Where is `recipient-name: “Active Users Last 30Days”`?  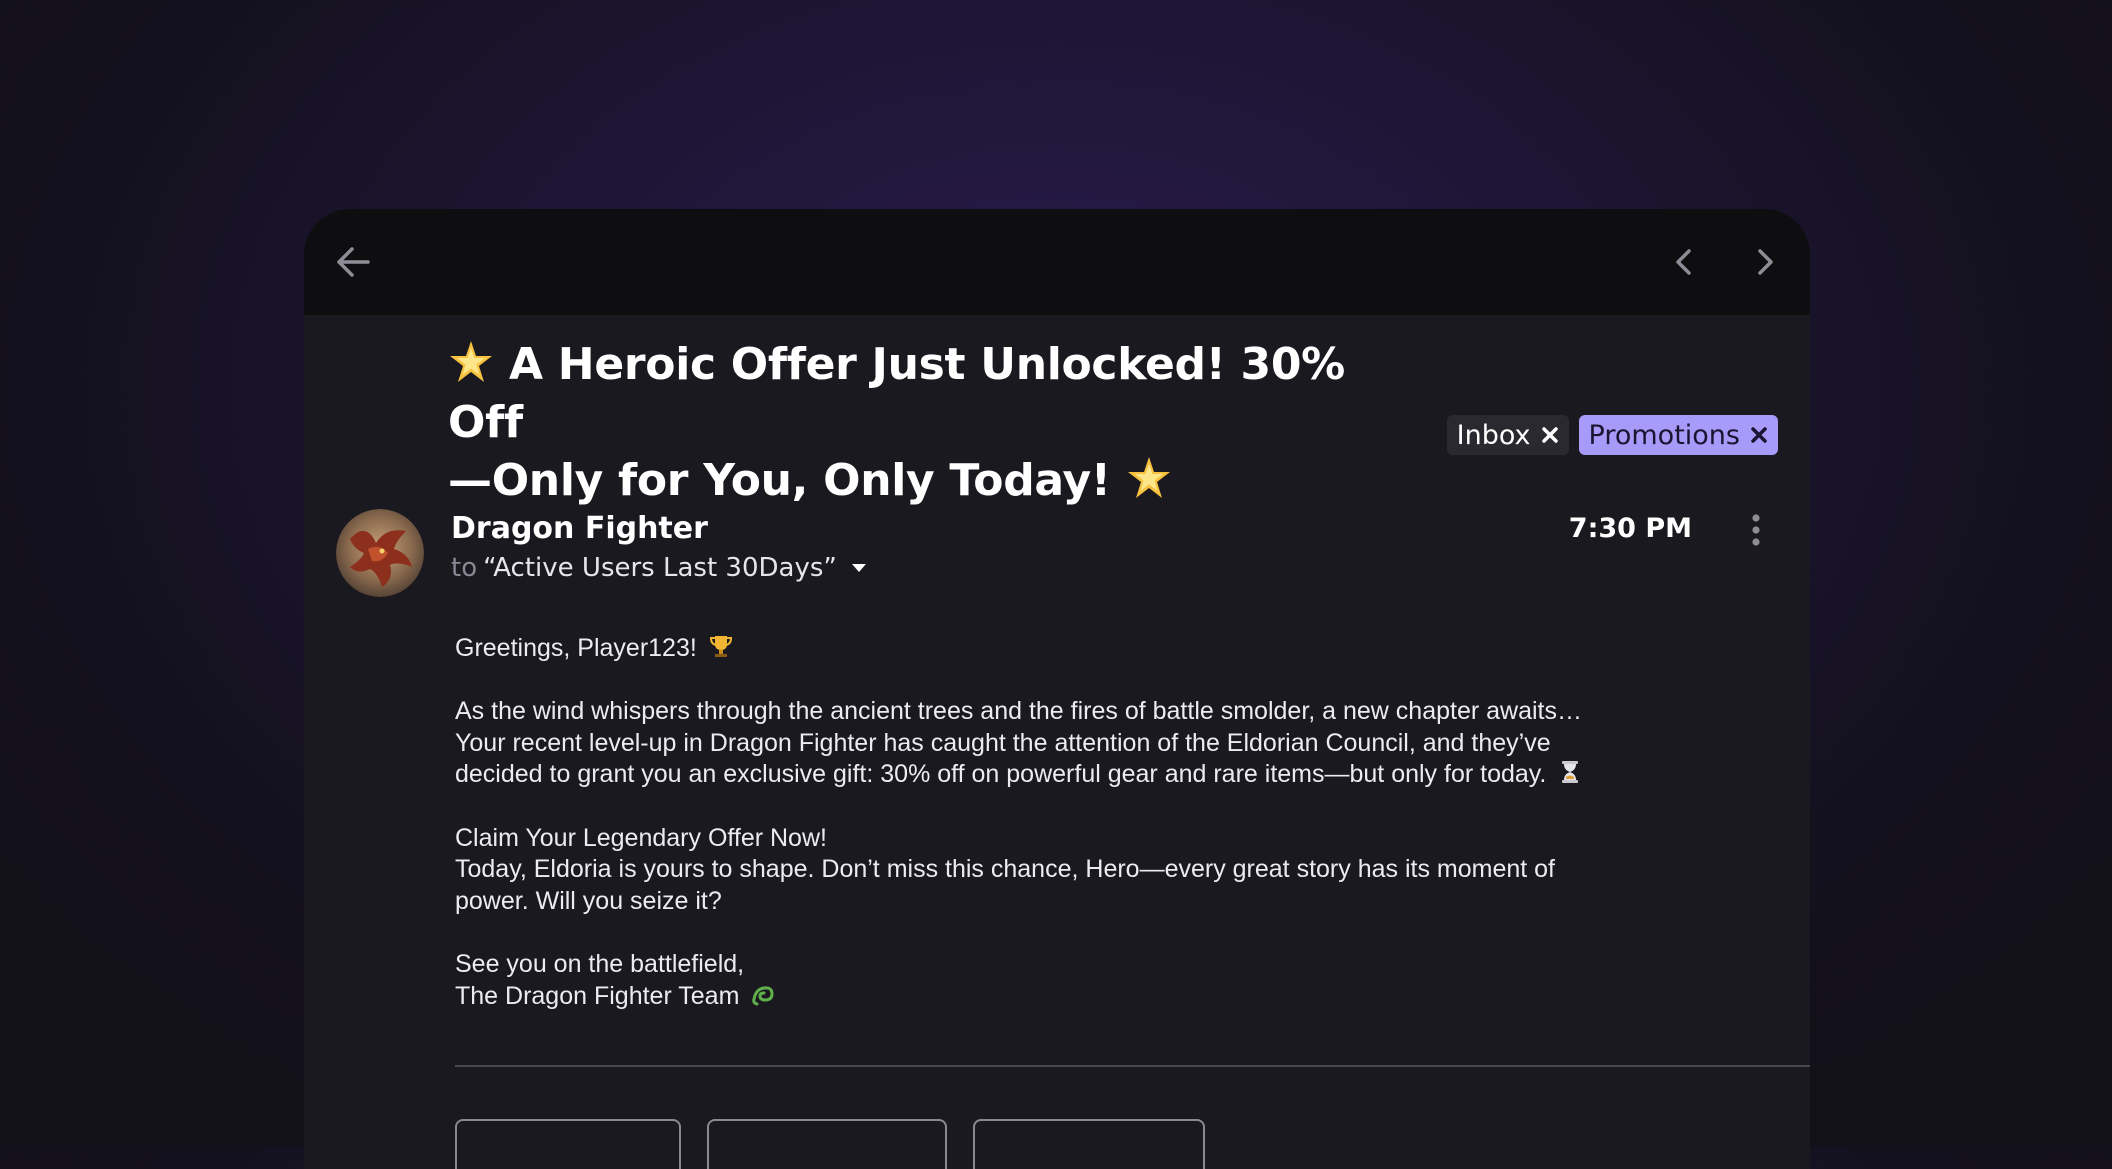 recipient-name: “Active Users Last 30Days” is located at coordinates (660, 568).